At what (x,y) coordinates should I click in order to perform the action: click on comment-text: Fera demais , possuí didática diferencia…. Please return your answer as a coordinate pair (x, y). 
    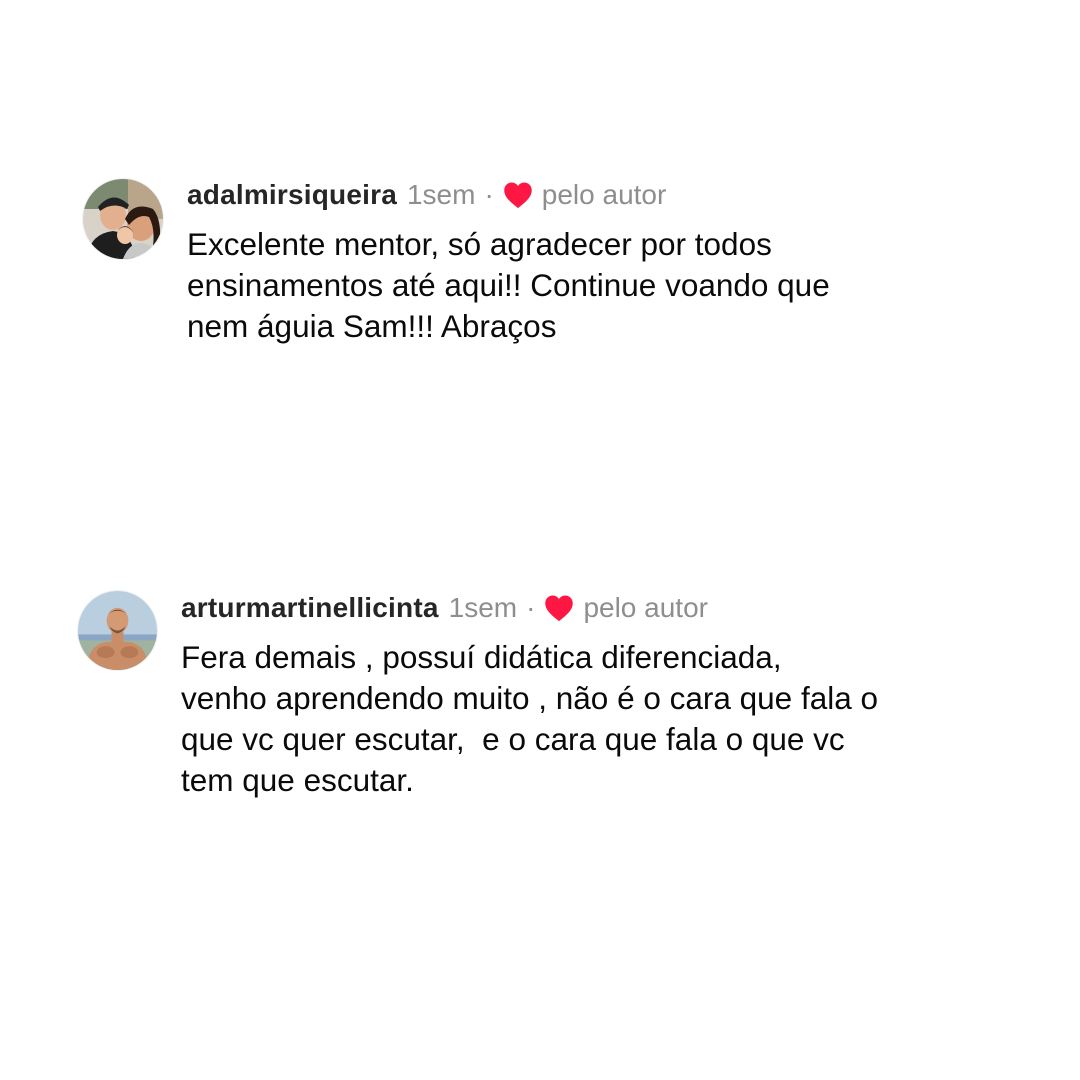
    Looking at the image, I should click on (530, 718).